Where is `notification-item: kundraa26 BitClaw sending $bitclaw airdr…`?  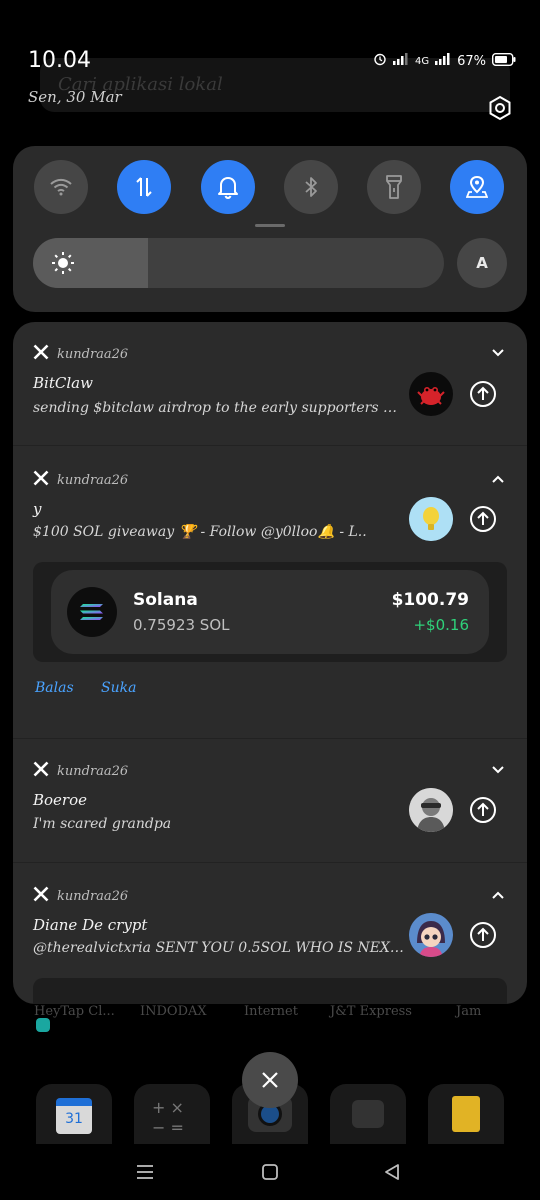
notification-item: kundraa26 BitClaw sending $bitclaw airdr… is located at coordinates (270, 384).